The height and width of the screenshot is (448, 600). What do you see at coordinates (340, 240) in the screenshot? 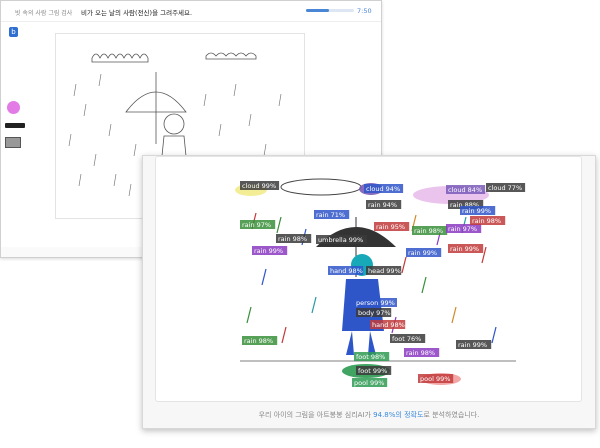
I see `detection-label: umbrella 99%` at bounding box center [340, 240].